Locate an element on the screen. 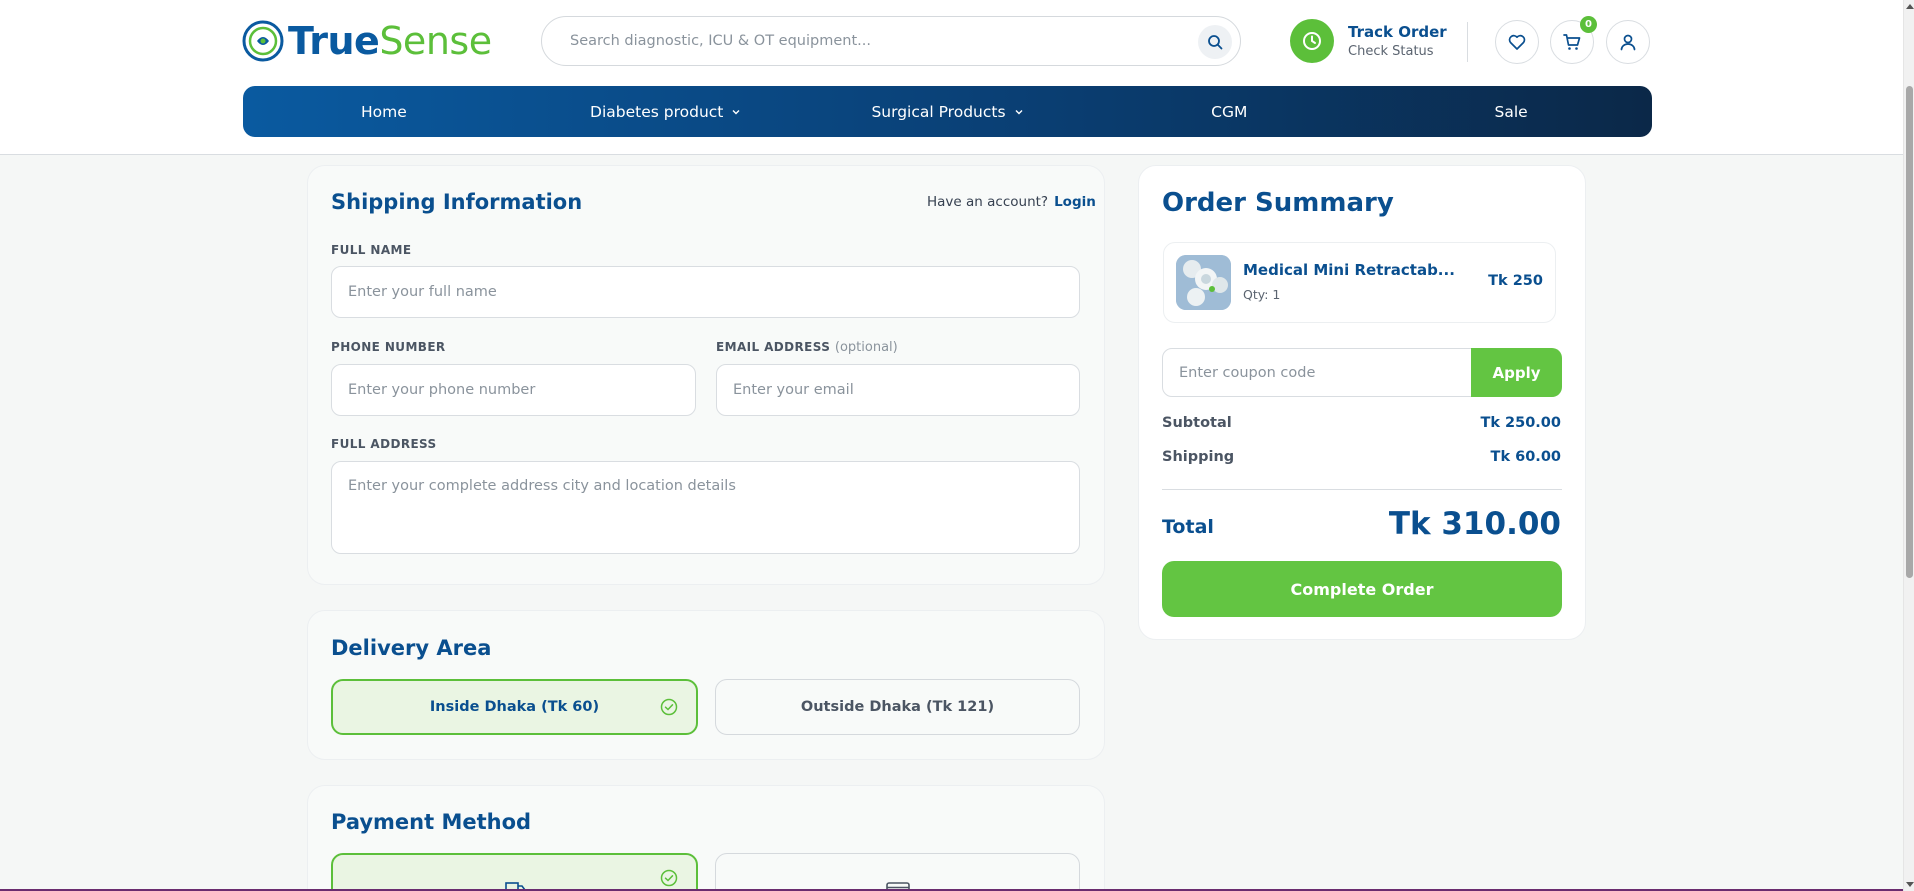 This screenshot has width=1914, height=891. email-label-text: EMAIL ADDRESS is located at coordinates (773, 347).